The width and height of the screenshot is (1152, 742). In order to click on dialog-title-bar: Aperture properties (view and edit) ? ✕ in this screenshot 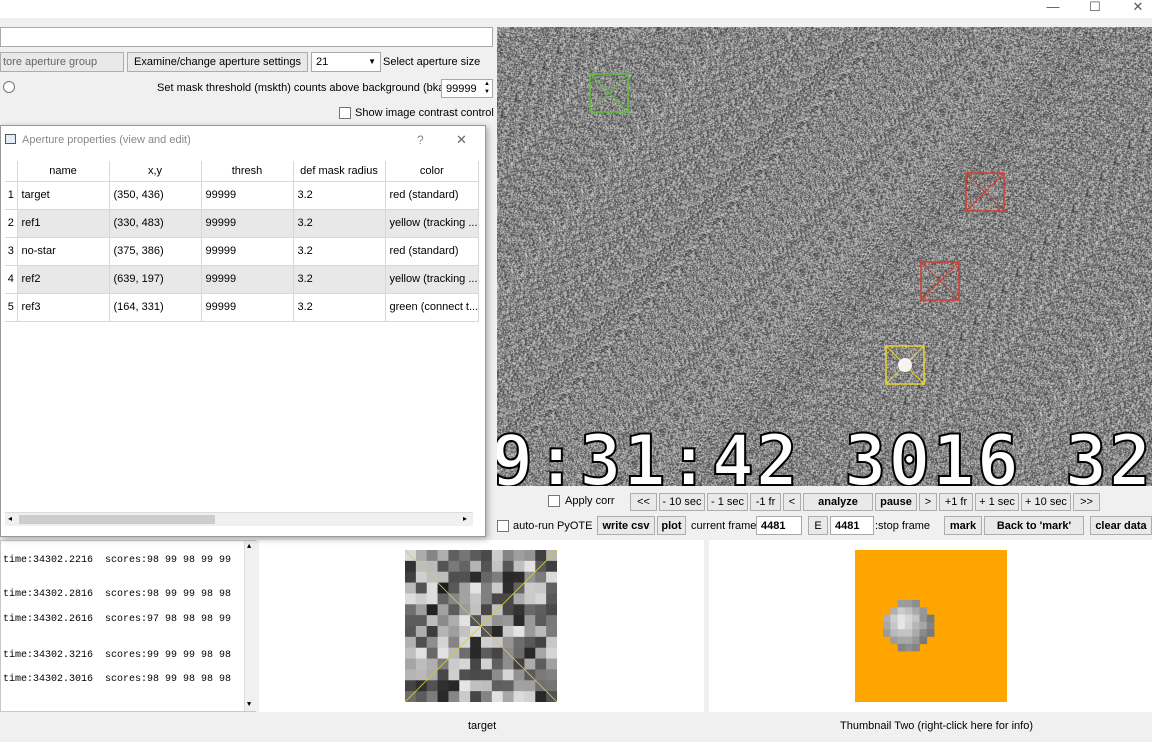, I will do `click(243, 140)`.